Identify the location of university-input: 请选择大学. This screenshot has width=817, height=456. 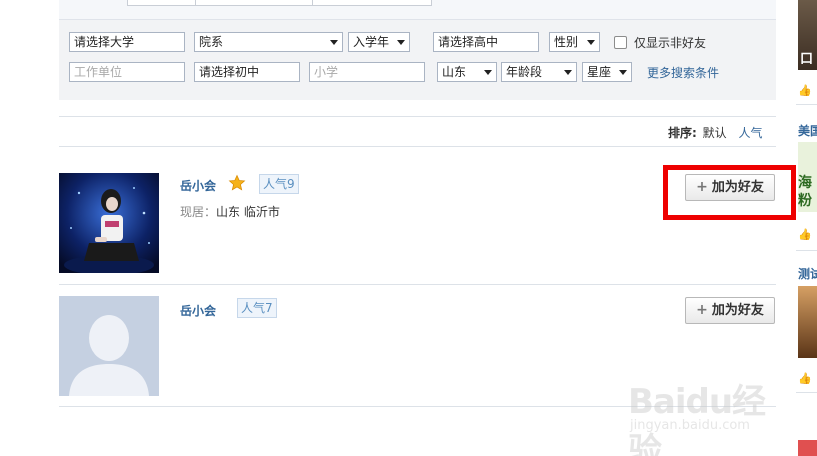
(127, 42).